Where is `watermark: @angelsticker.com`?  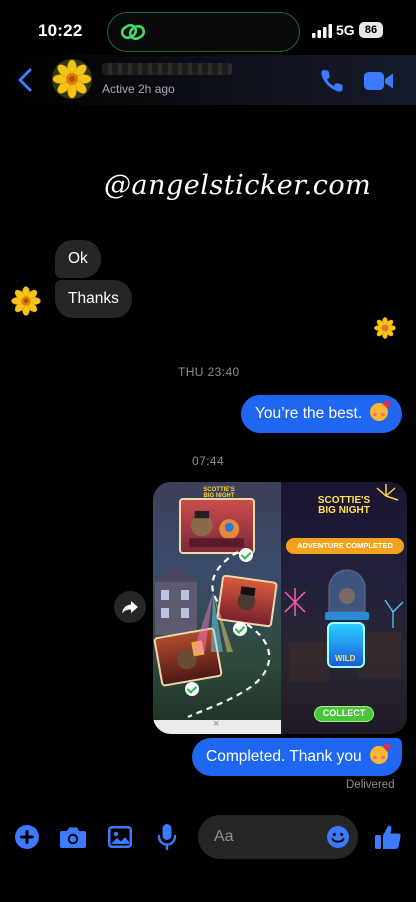
watermark: @angelsticker.com is located at coordinates (238, 185).